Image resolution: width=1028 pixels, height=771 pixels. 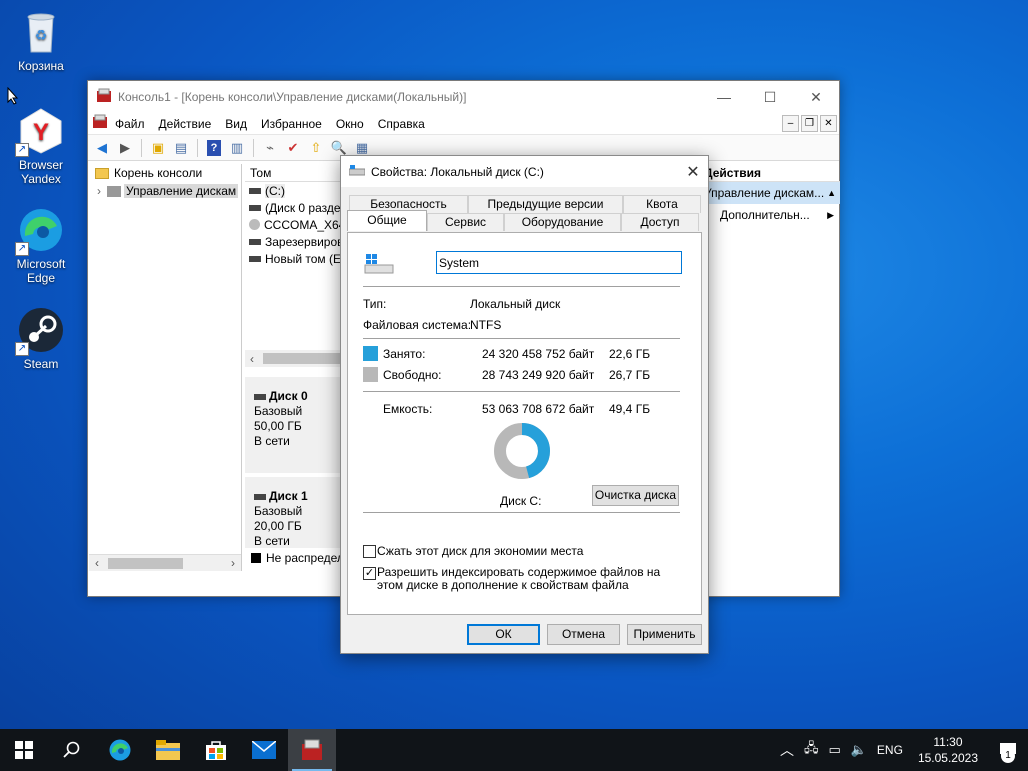 What do you see at coordinates (300, 190) in the screenshot?
I see `volume-row: (C:)` at bounding box center [300, 190].